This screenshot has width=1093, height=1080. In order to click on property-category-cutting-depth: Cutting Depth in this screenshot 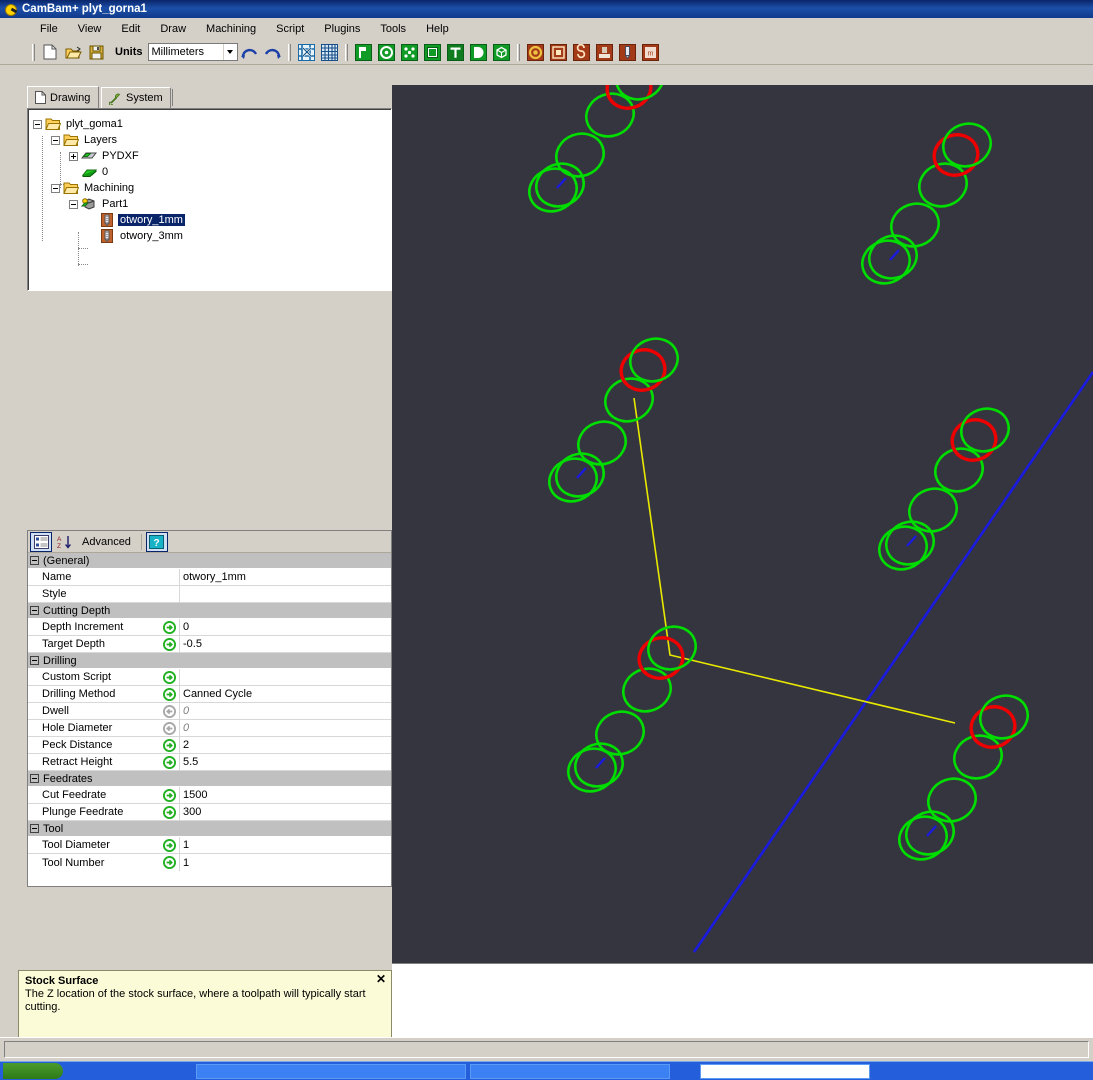, I will do `click(209, 611)`.